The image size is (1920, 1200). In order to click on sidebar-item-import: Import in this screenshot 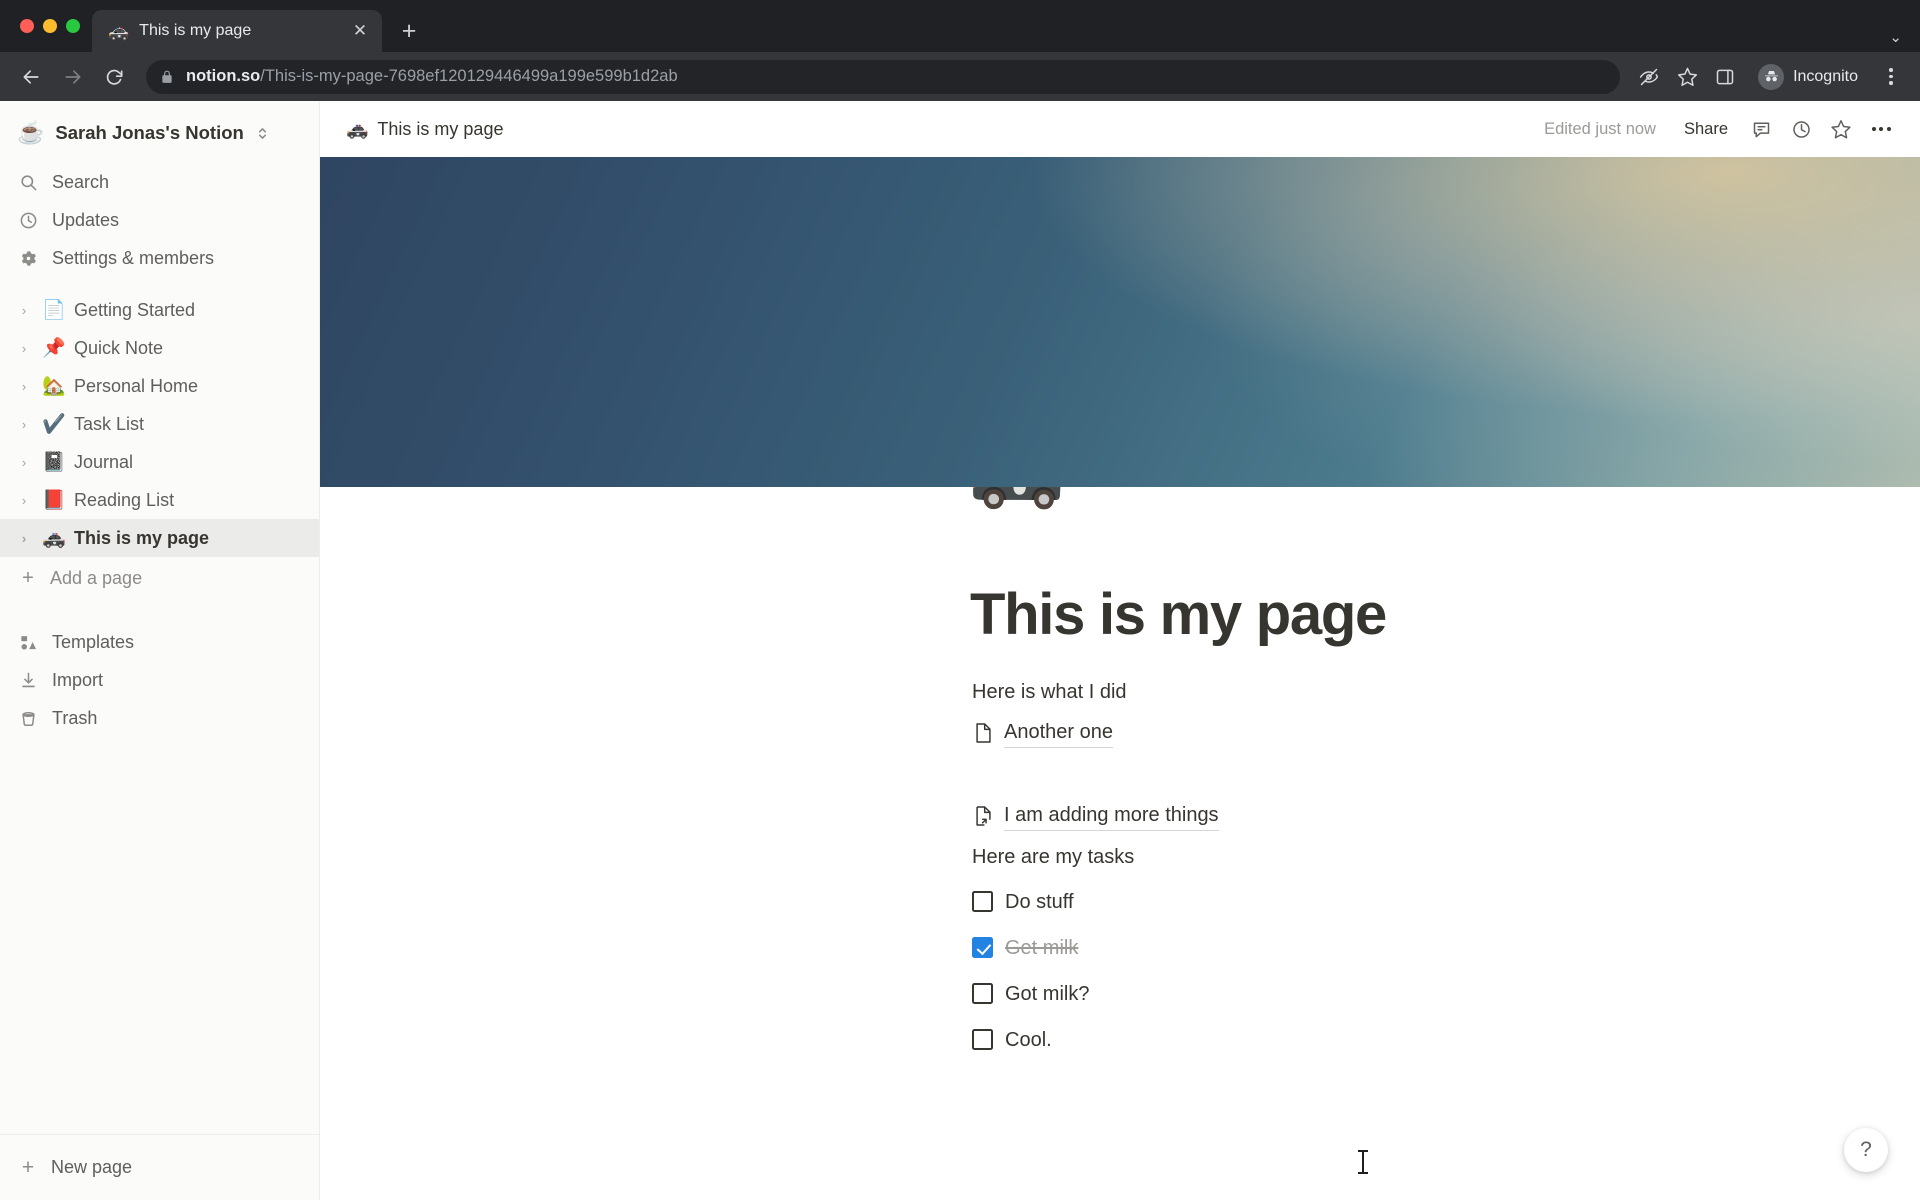, I will do `click(159, 680)`.